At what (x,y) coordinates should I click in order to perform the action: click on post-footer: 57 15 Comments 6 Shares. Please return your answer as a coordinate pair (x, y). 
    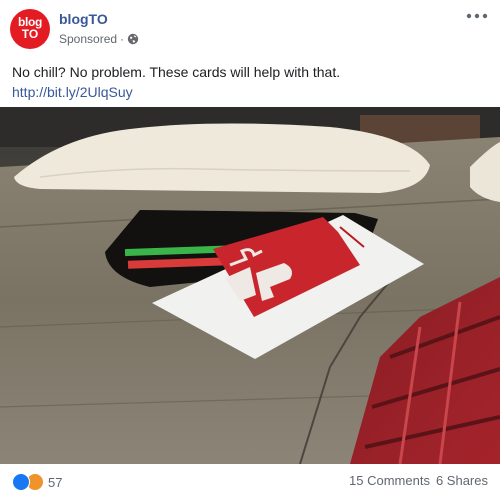
    Looking at the image, I should click on (250, 481).